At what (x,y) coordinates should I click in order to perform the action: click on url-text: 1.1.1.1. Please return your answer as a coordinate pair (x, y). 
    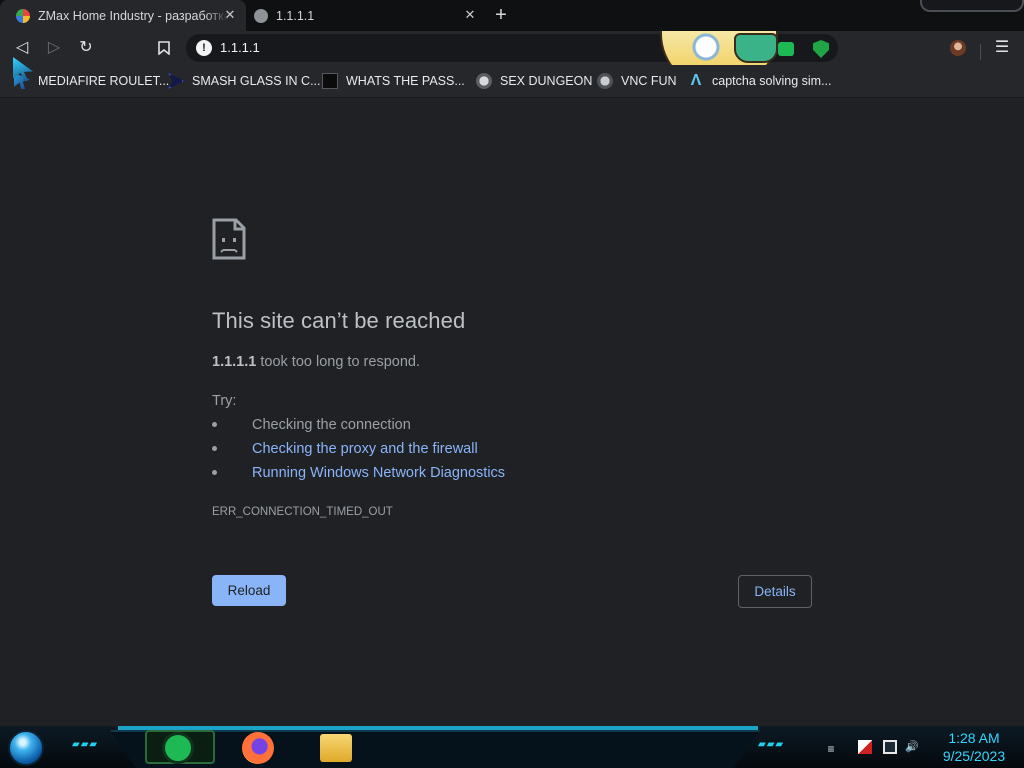
    Looking at the image, I should click on (240, 47).